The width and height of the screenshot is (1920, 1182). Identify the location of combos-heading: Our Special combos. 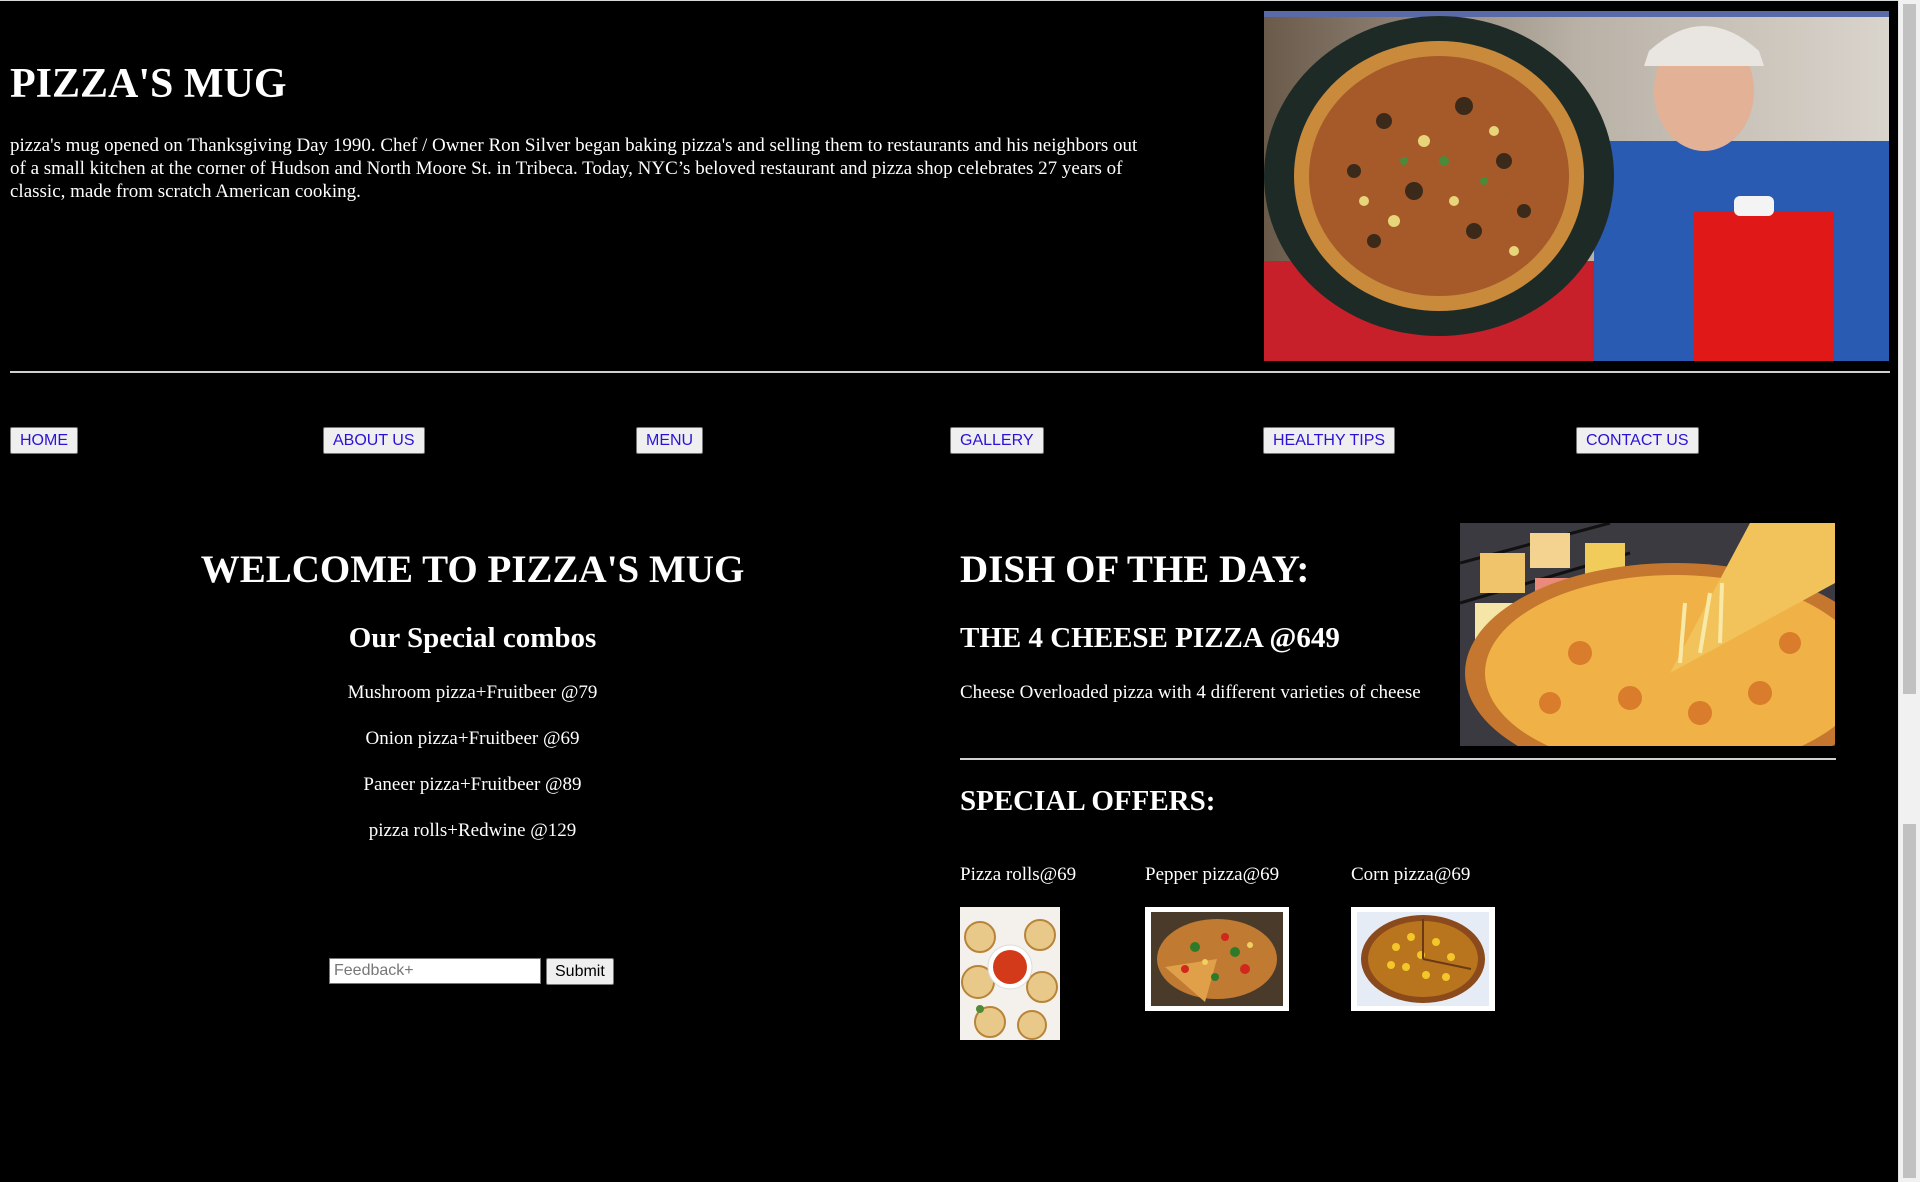
(472, 638).